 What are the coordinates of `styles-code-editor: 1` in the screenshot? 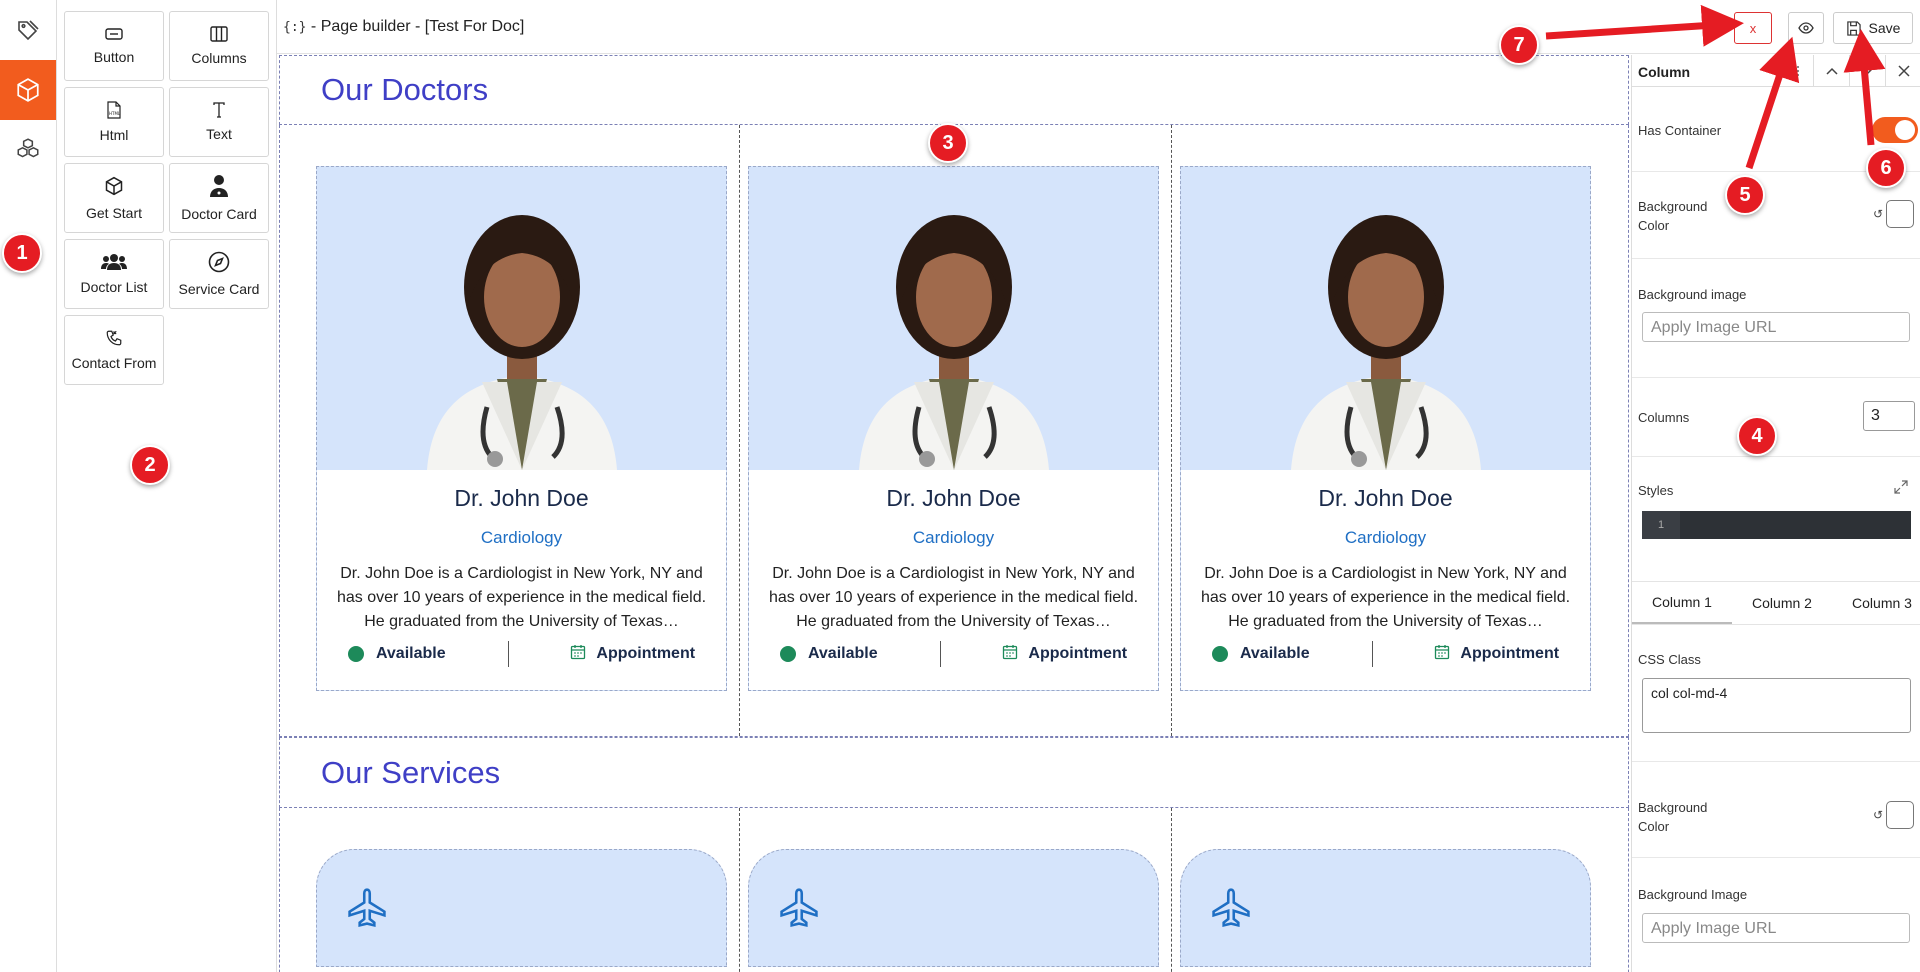 It's located at (1776, 525).